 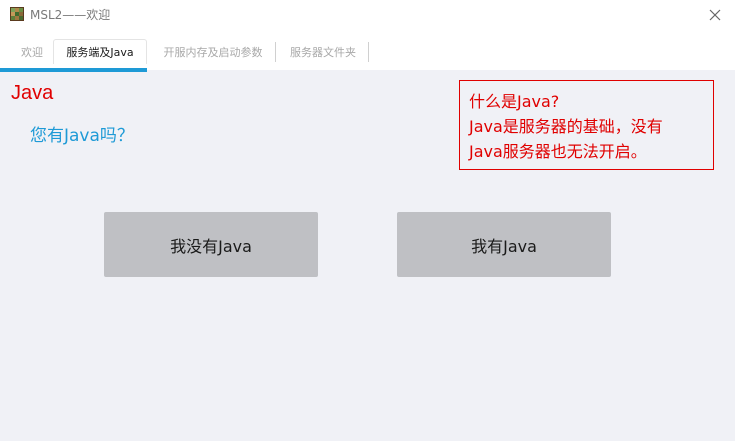 I want to click on active-tab-indicator, so click(x=73, y=70).